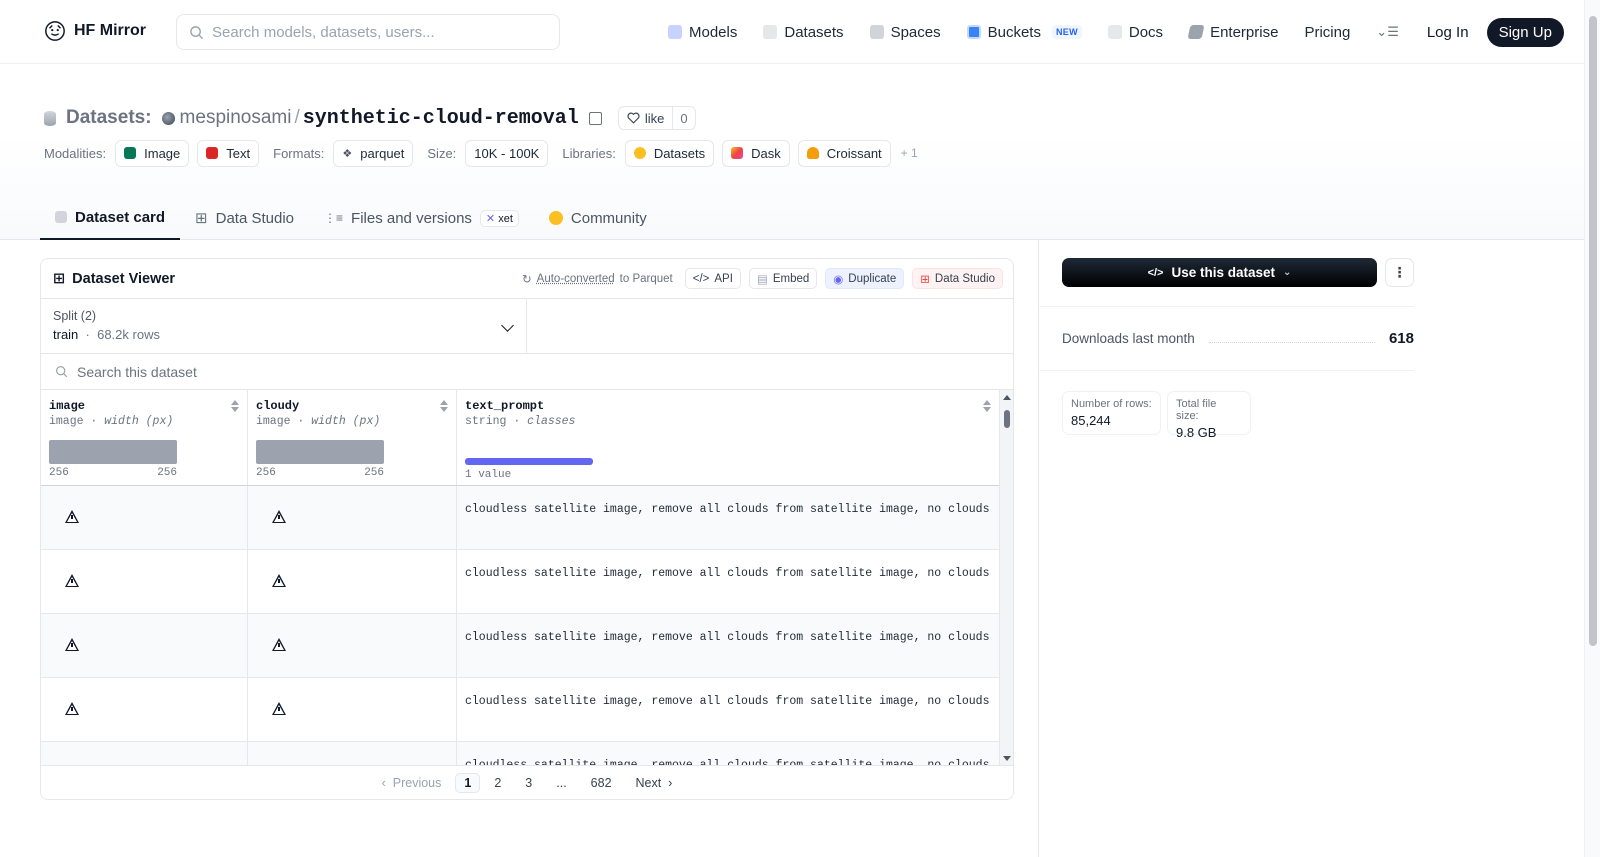 This screenshot has width=1600, height=857. I want to click on auto-converted-link: Auto-converted, so click(576, 279).